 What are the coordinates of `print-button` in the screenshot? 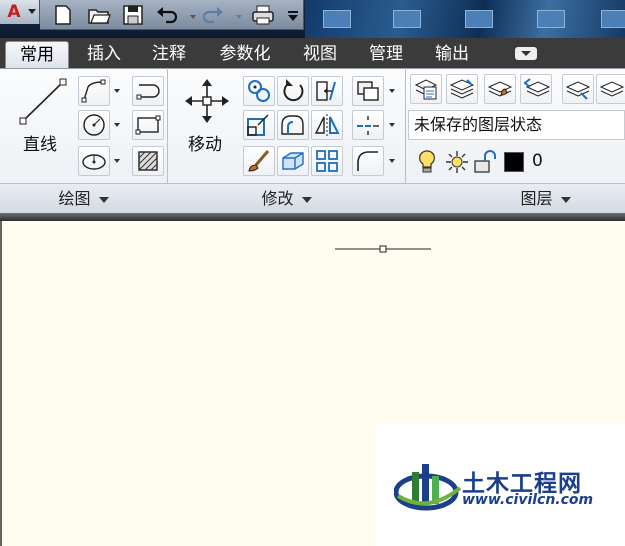 It's located at (263, 15).